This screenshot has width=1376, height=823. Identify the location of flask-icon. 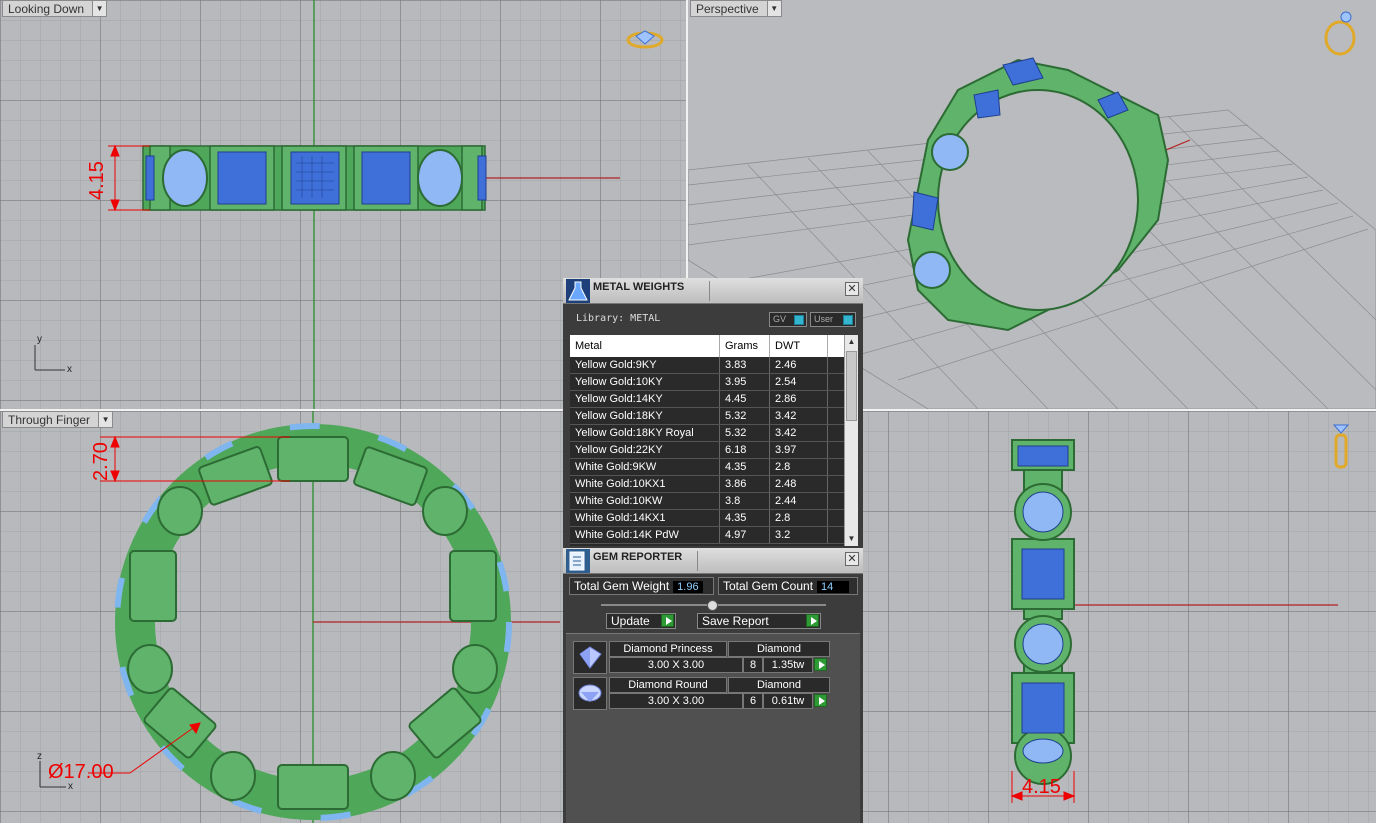
(578, 291).